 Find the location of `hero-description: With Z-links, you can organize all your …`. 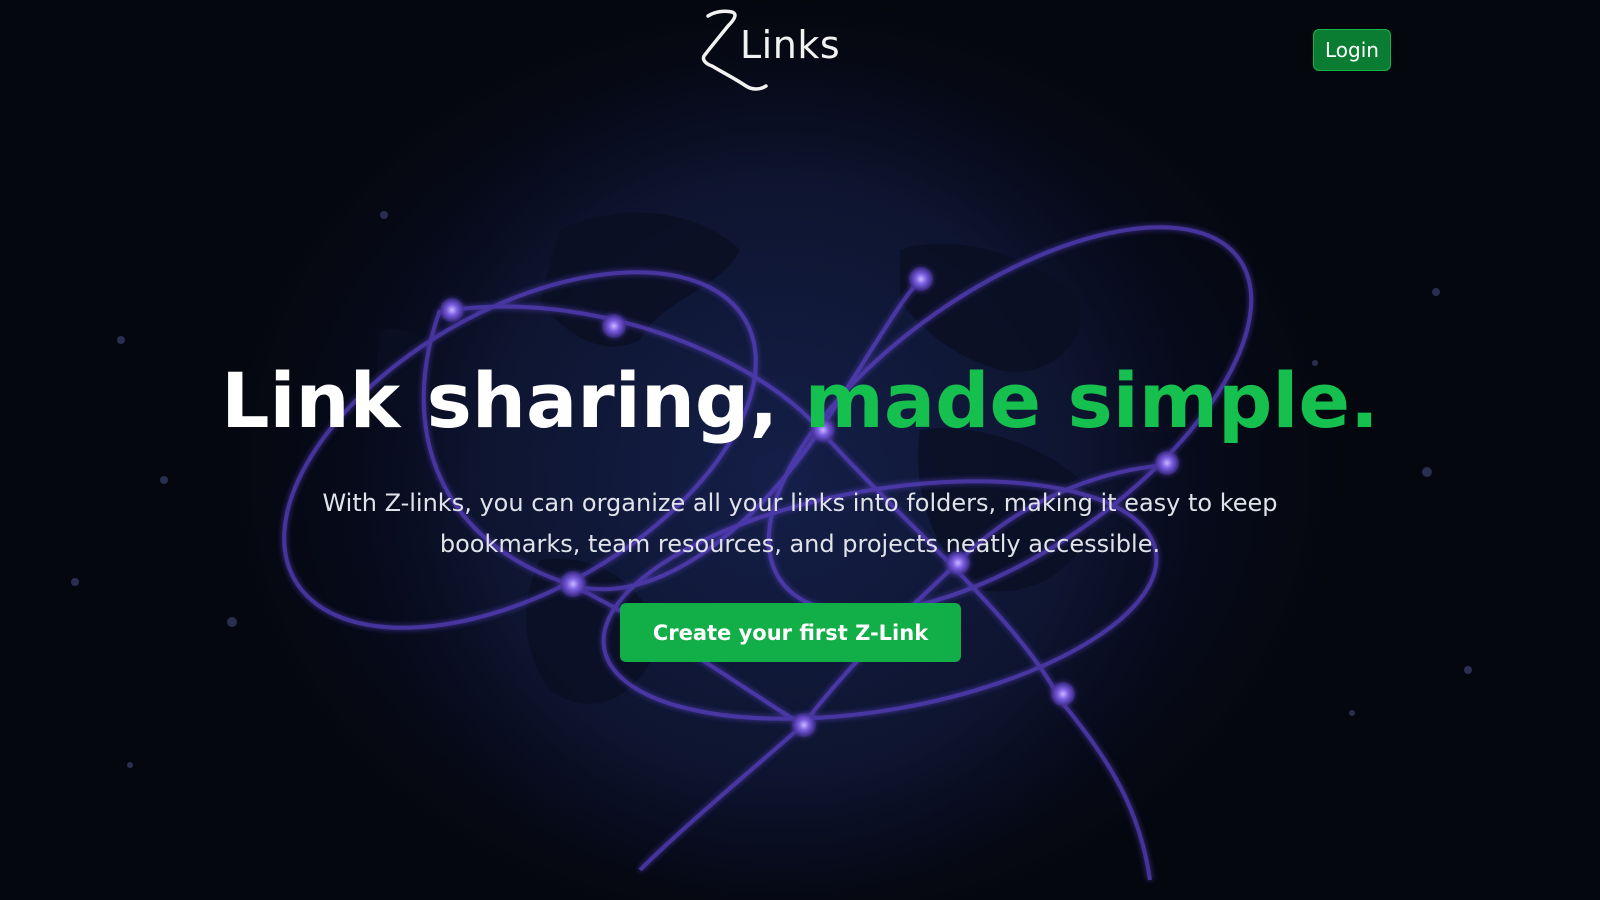

hero-description: With Z-links, you can organize all your … is located at coordinates (800, 523).